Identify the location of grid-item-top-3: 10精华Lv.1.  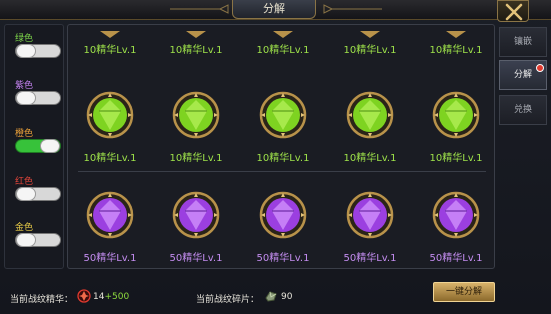
(283, 43).